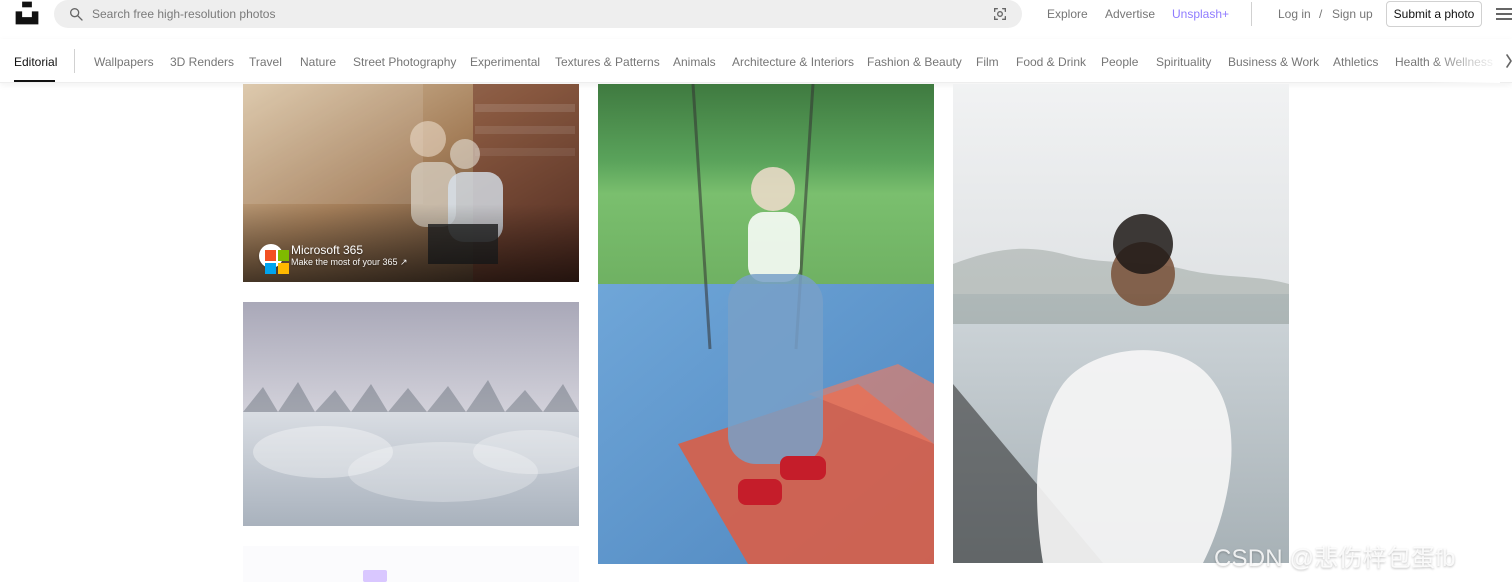 This screenshot has height=582, width=1512. Describe the element at coordinates (318, 62) in the screenshot. I see `tab-nature: Nature` at that location.